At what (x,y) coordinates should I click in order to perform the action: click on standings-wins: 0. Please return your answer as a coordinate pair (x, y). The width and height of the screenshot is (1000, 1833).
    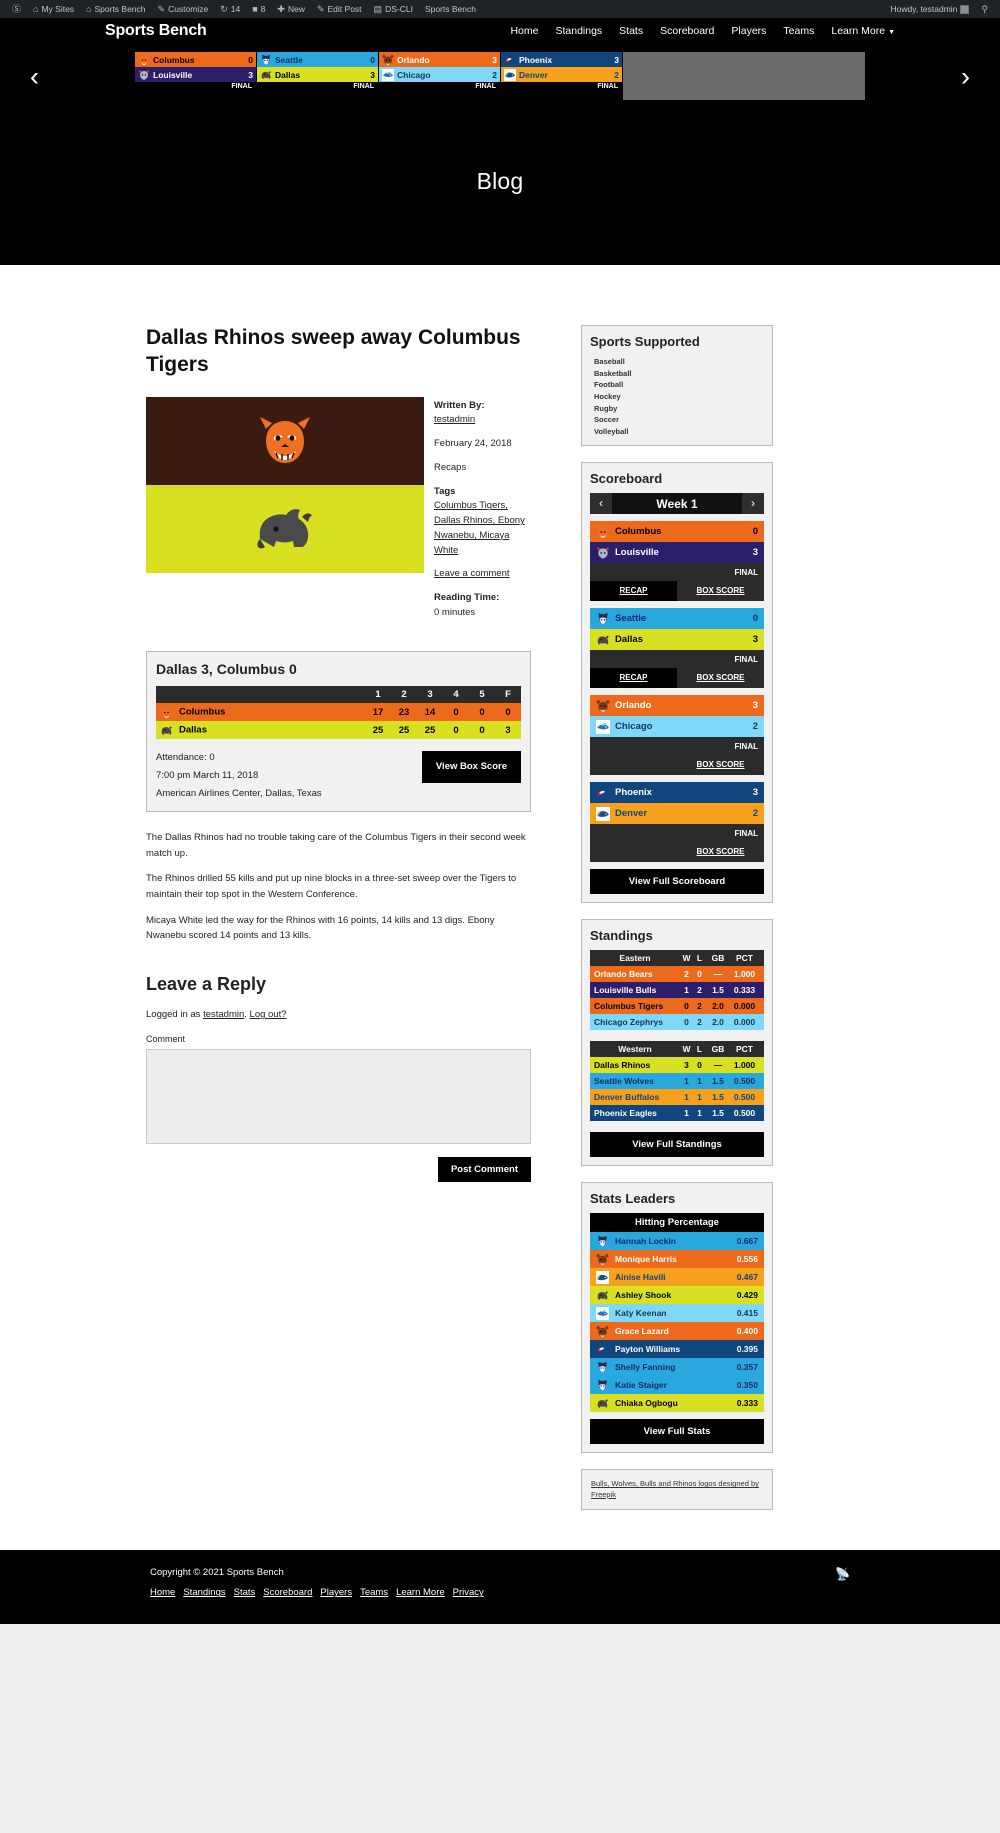
    Looking at the image, I should click on (686, 1006).